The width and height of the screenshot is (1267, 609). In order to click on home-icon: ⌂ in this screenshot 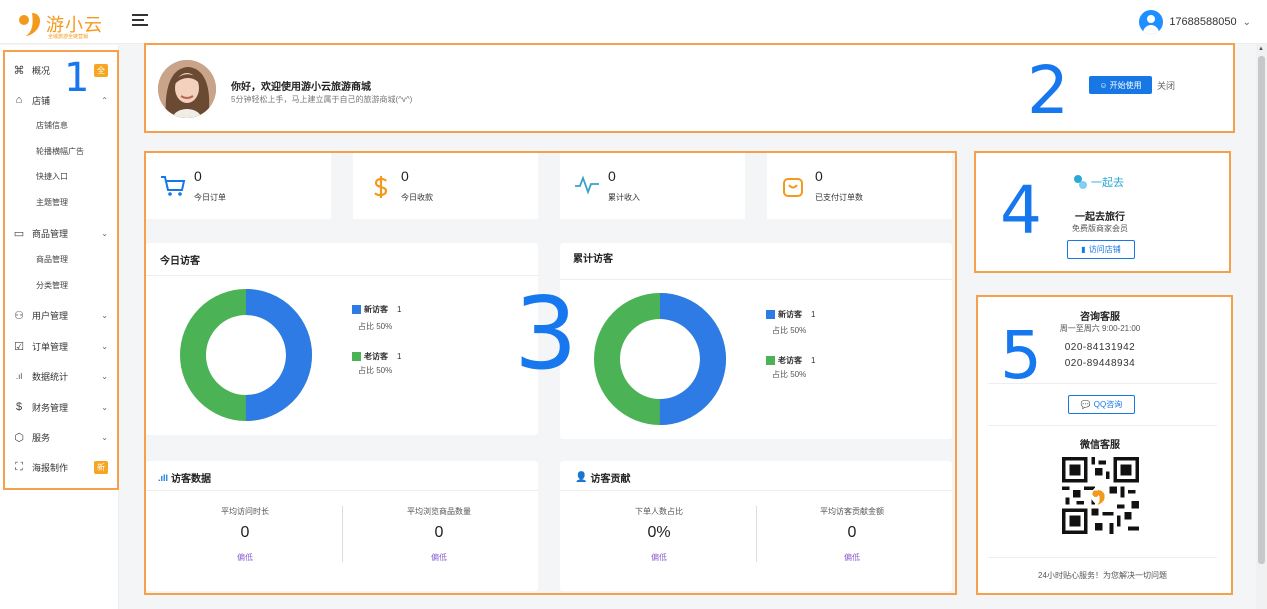, I will do `click(19, 100)`.